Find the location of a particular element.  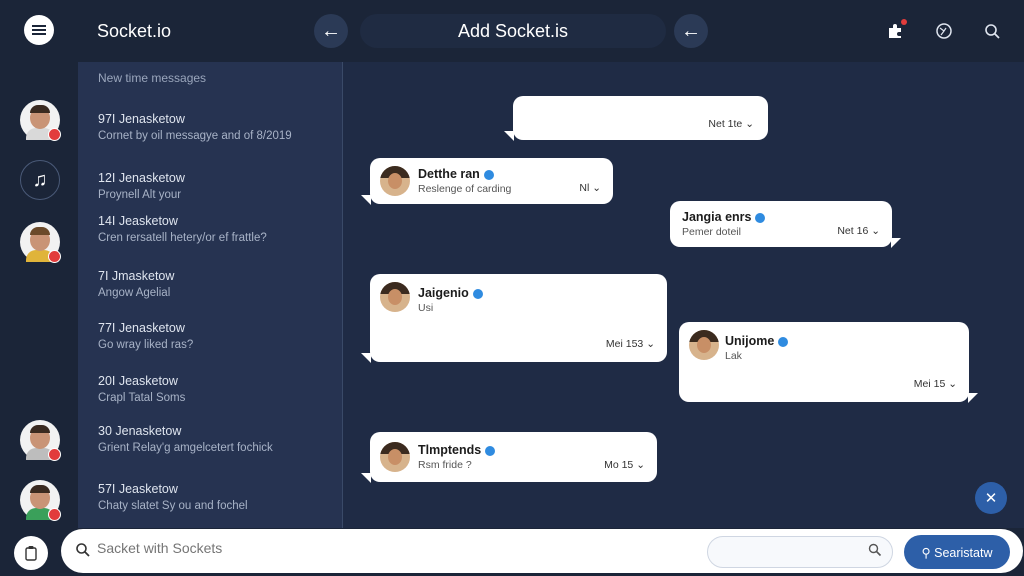

message-text: Reslenge of carding is located at coordinates (465, 189).